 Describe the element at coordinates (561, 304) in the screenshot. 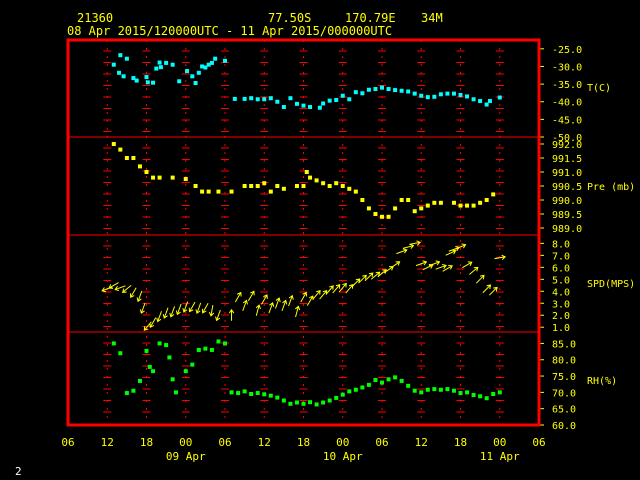

I see `y-tick-label: 3.0` at that location.